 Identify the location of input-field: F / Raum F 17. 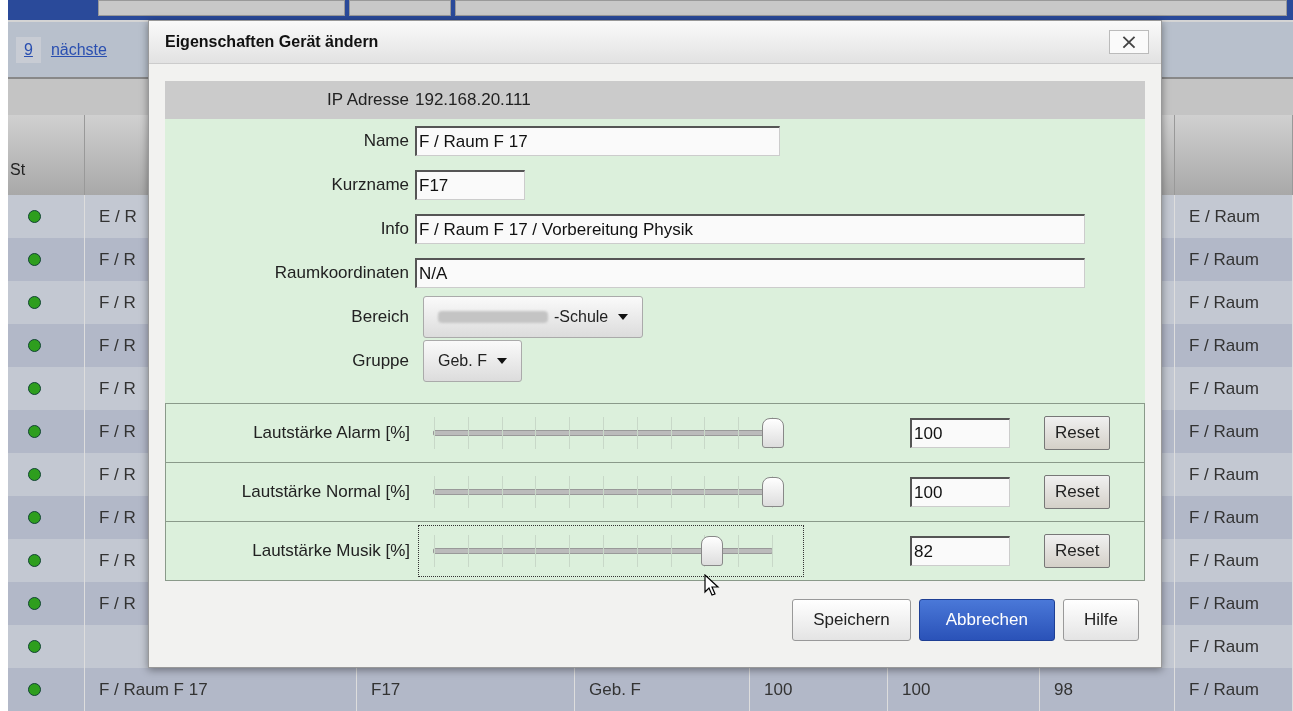
(597, 141).